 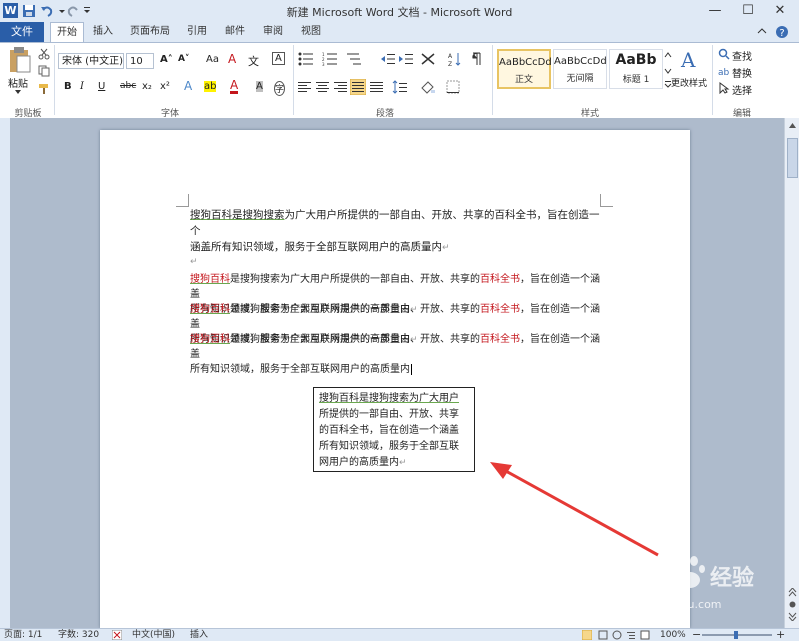 I want to click on increase-indent-icon, so click(x=406, y=59).